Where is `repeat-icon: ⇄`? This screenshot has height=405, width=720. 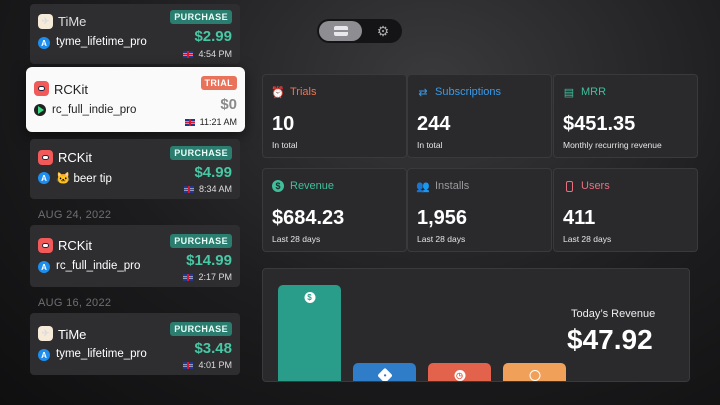 repeat-icon: ⇄ is located at coordinates (423, 92).